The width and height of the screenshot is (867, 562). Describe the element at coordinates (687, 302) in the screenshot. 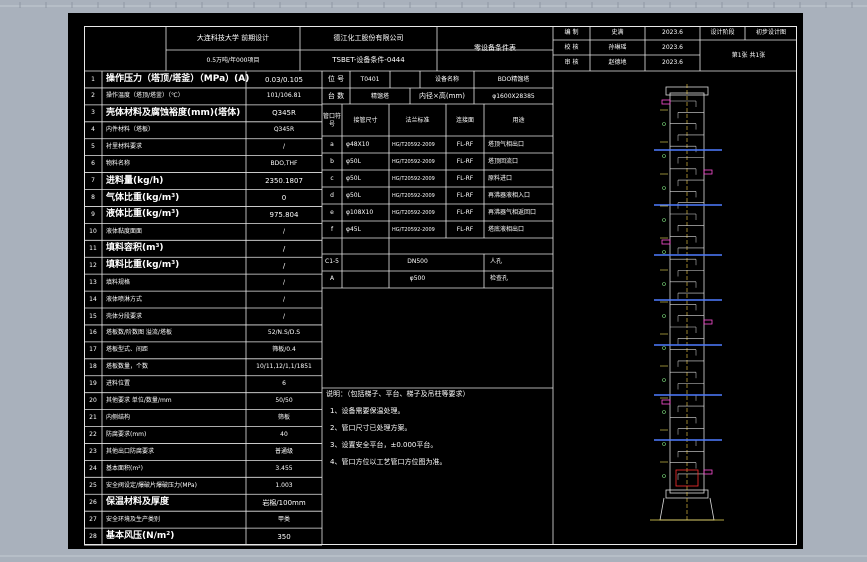

I see `tower-elevation-drawing` at that location.